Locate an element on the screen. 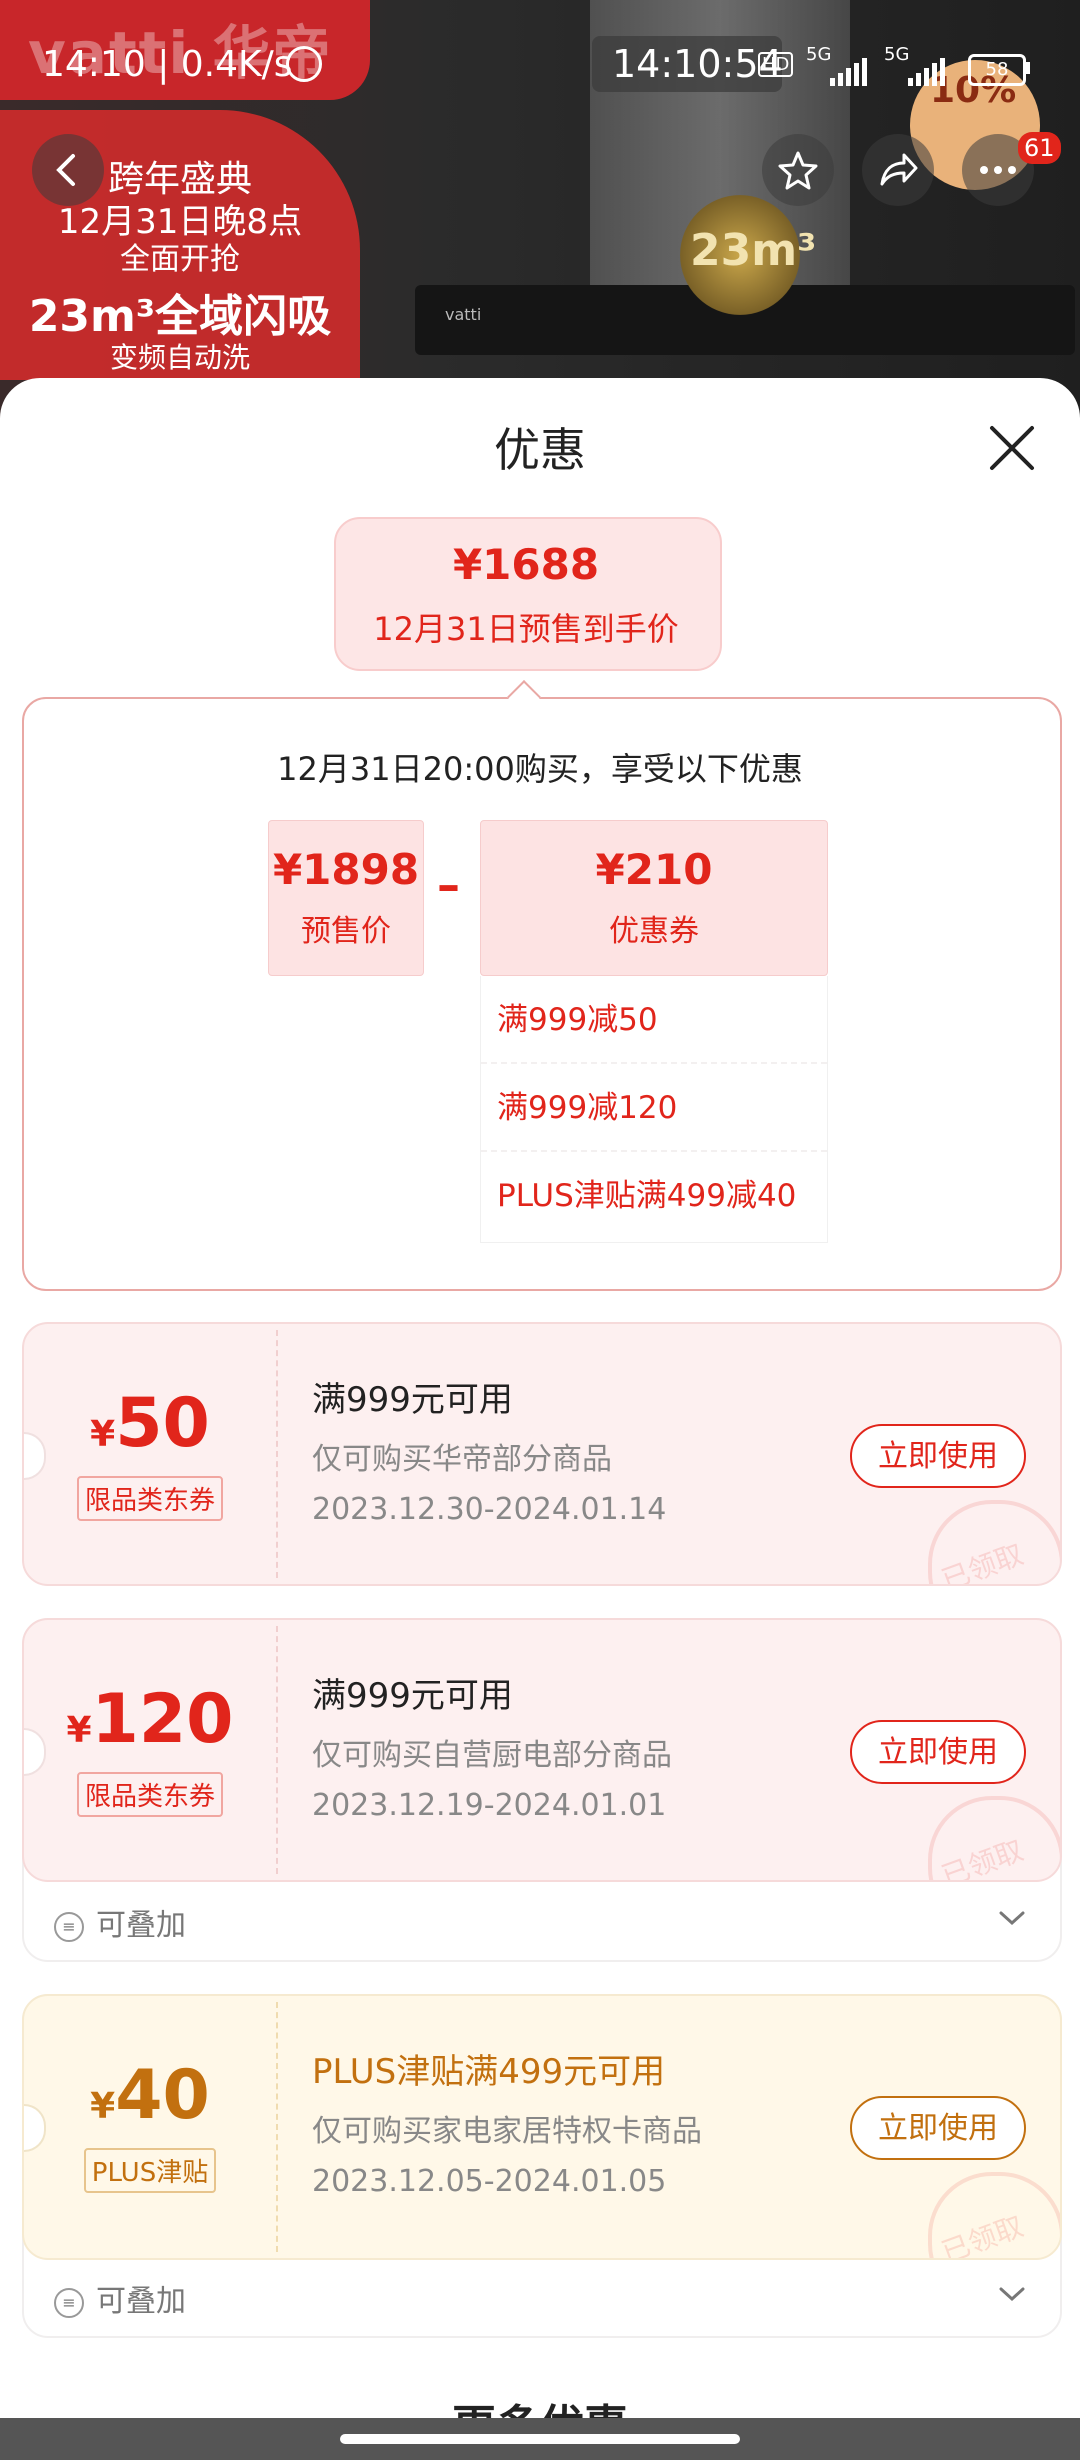 This screenshot has height=2460, width=1080. coupon-total-value: ¥210 is located at coordinates (654, 869).